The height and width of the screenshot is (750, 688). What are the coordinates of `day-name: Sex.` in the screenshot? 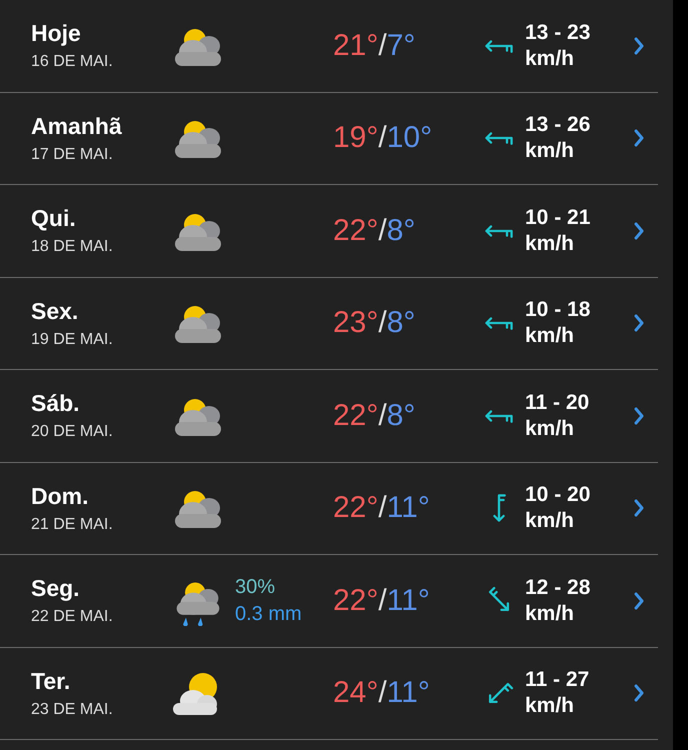 It's located at (55, 311).